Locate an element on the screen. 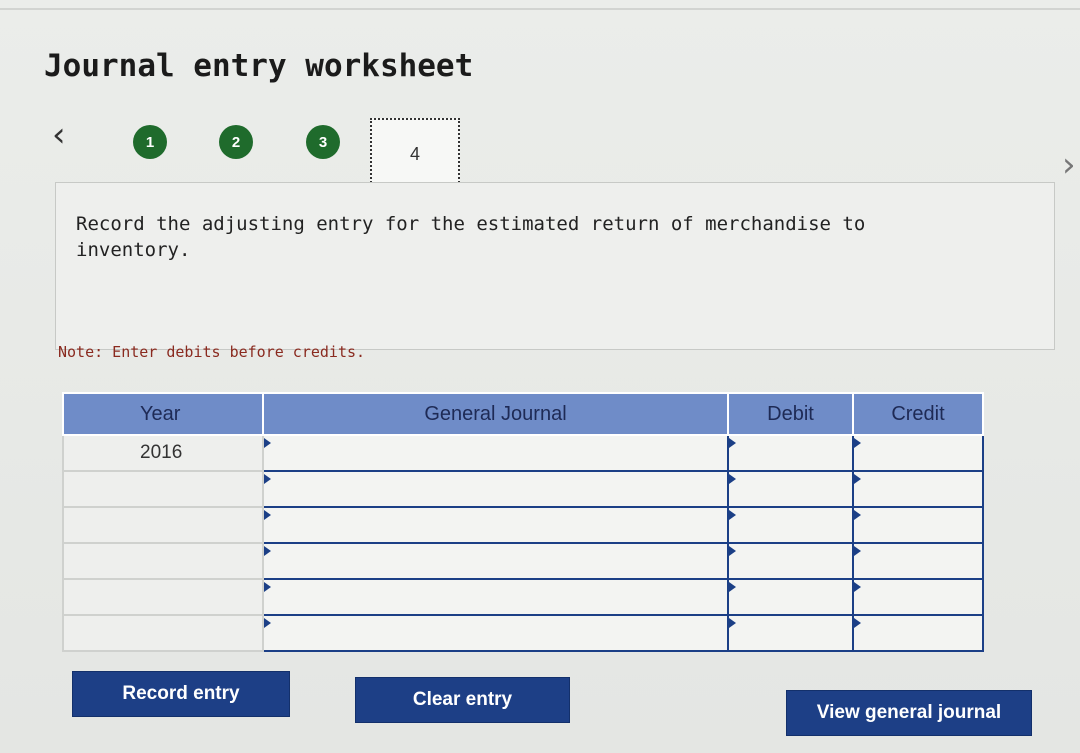  step-4-current: 4 is located at coordinates (415, 154).